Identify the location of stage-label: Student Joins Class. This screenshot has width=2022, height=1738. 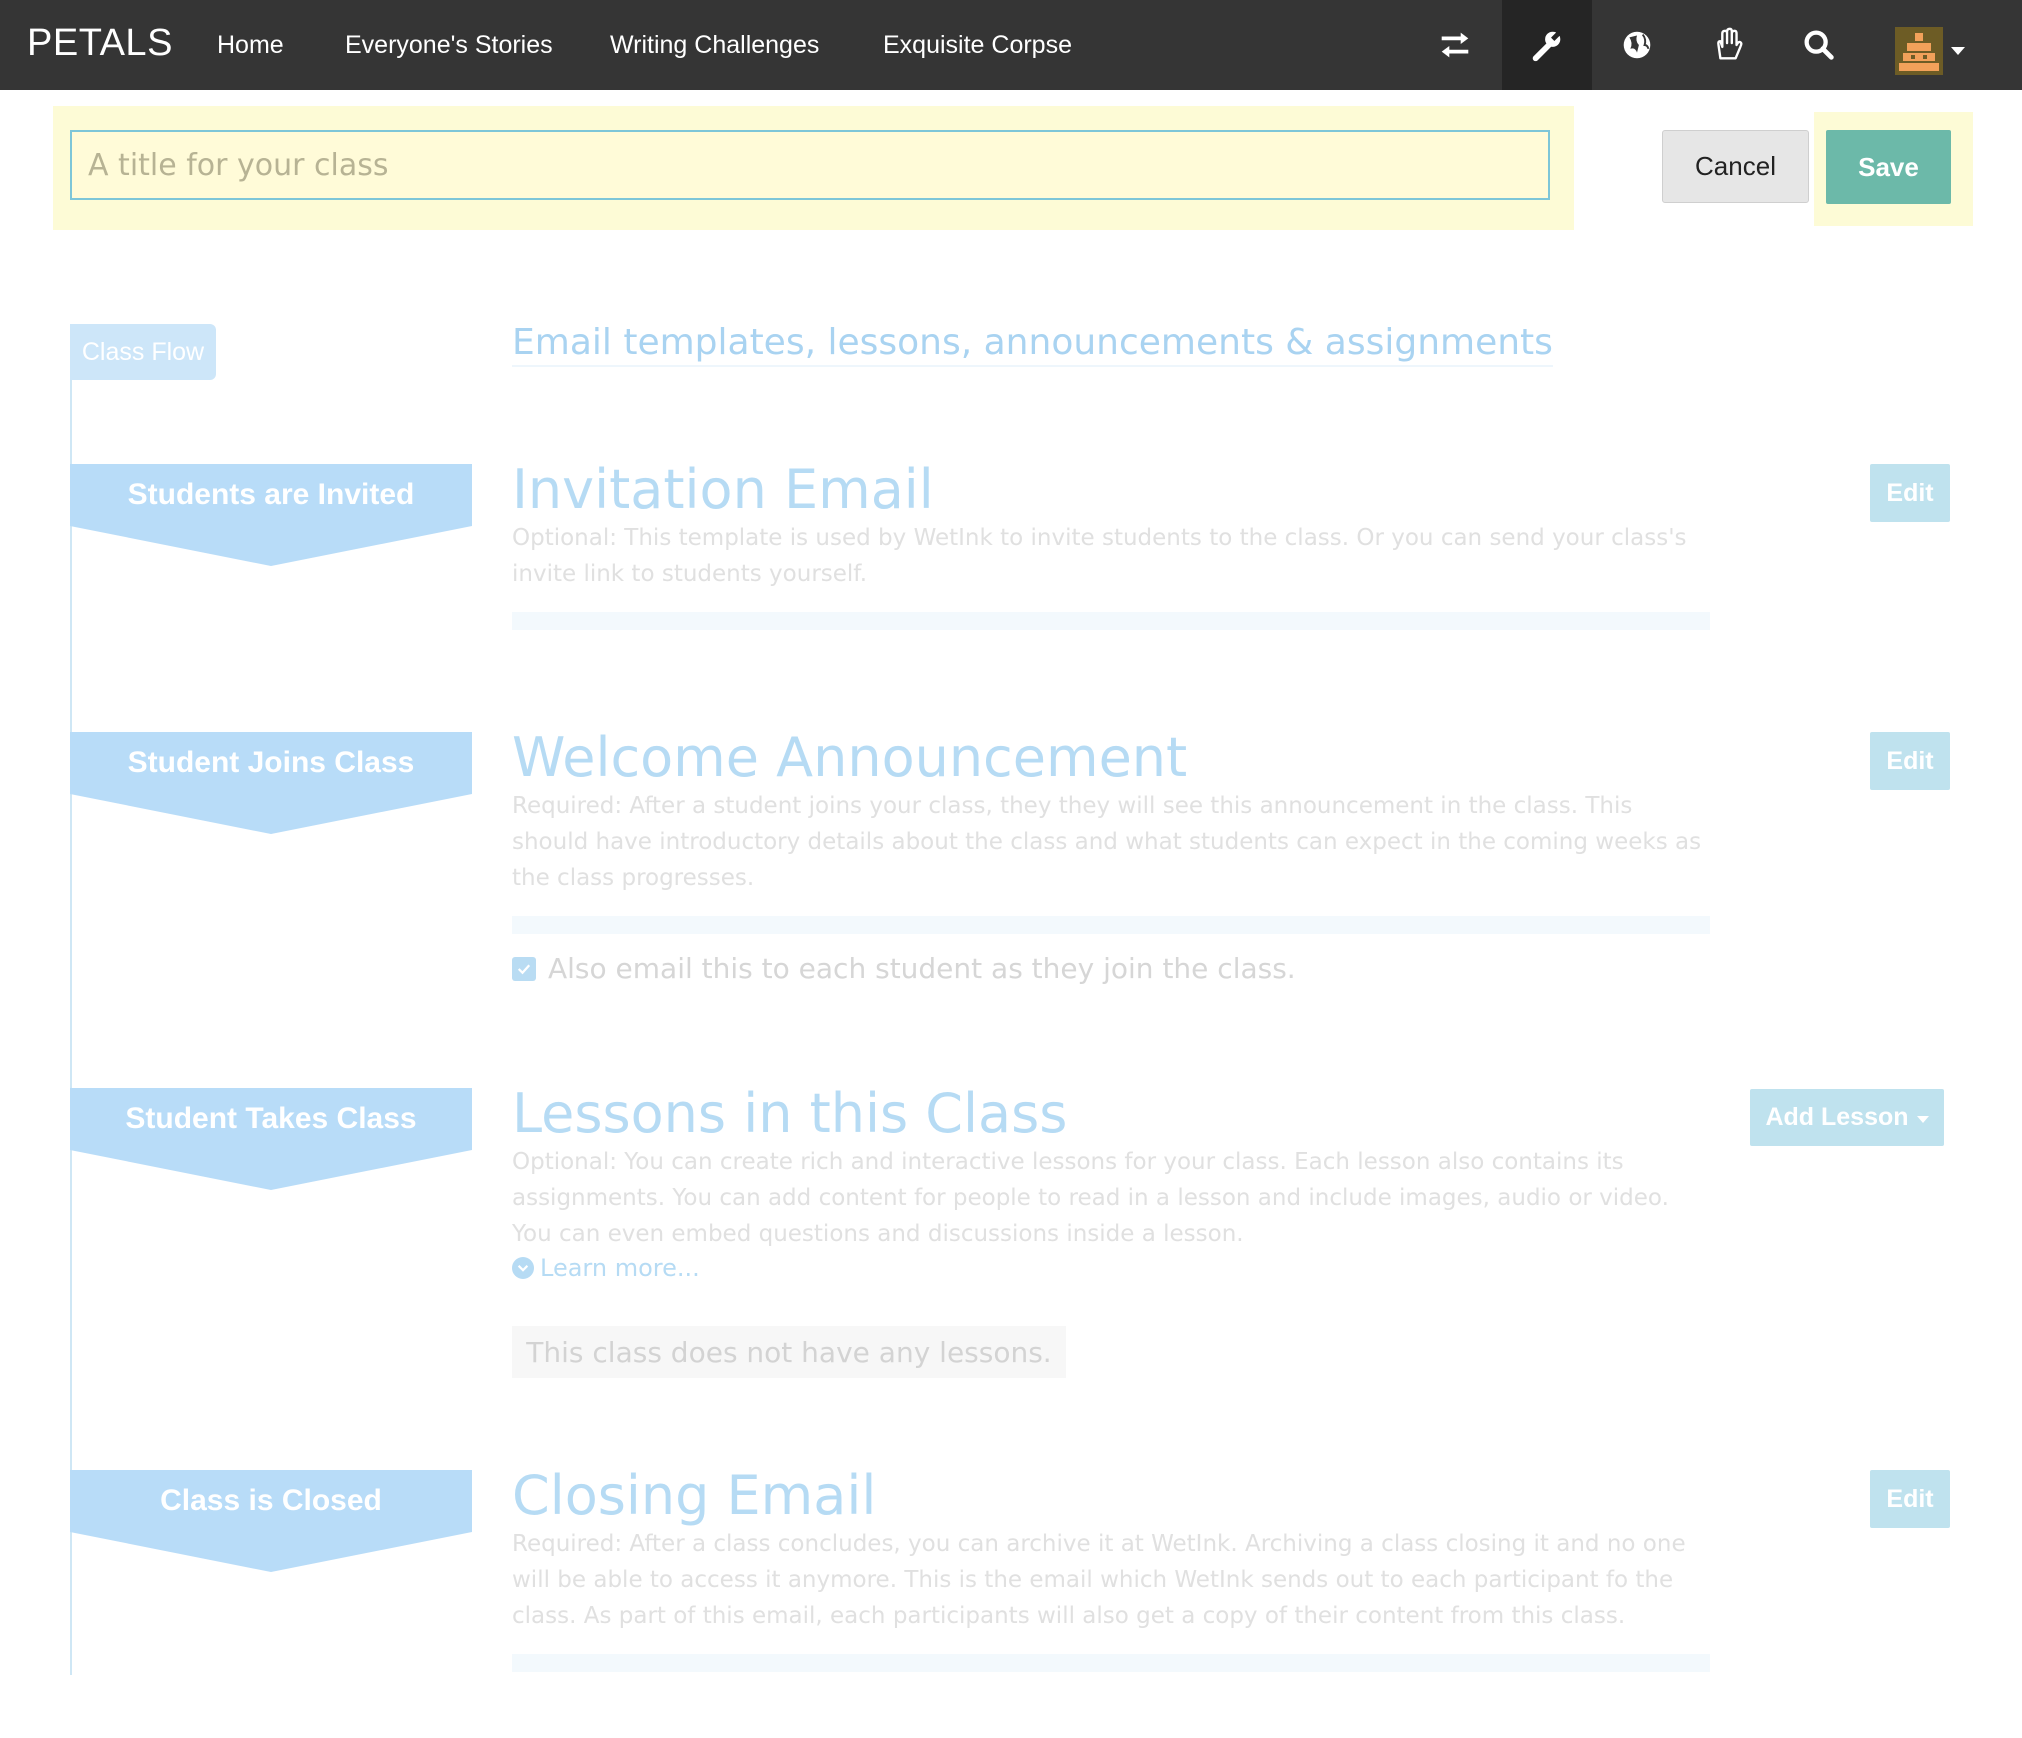
(271, 762).